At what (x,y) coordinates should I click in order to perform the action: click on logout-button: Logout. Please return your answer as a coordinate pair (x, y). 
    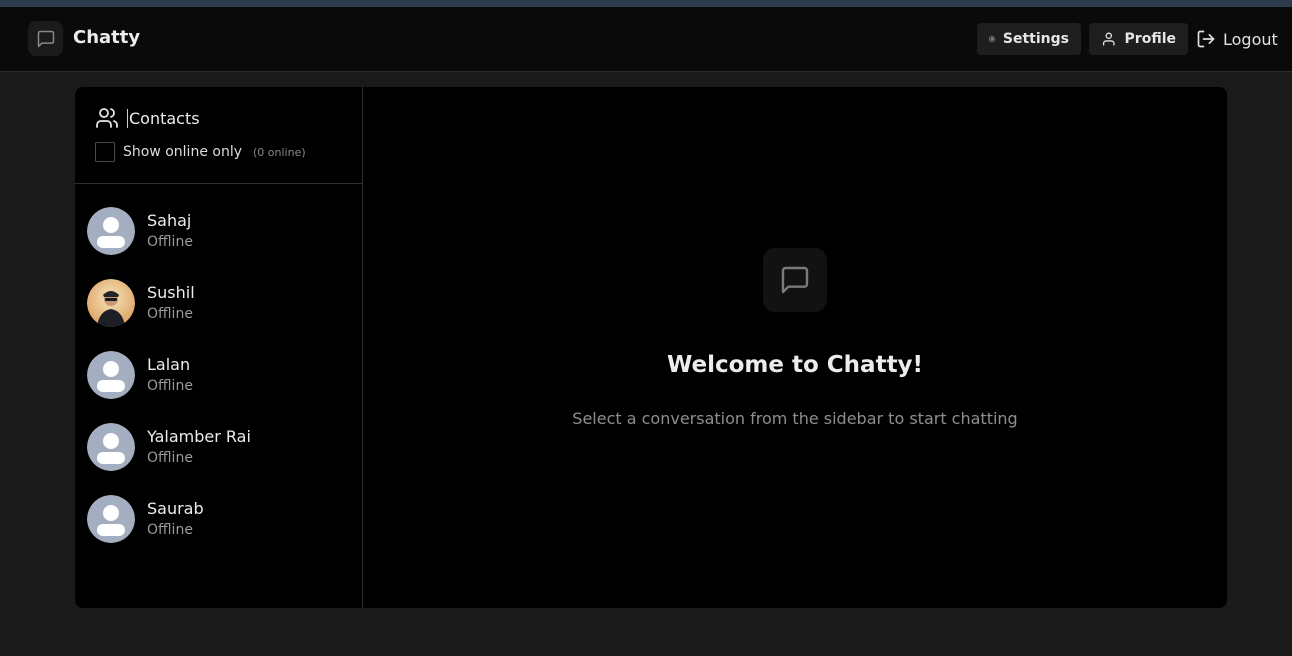
    Looking at the image, I should click on (1237, 39).